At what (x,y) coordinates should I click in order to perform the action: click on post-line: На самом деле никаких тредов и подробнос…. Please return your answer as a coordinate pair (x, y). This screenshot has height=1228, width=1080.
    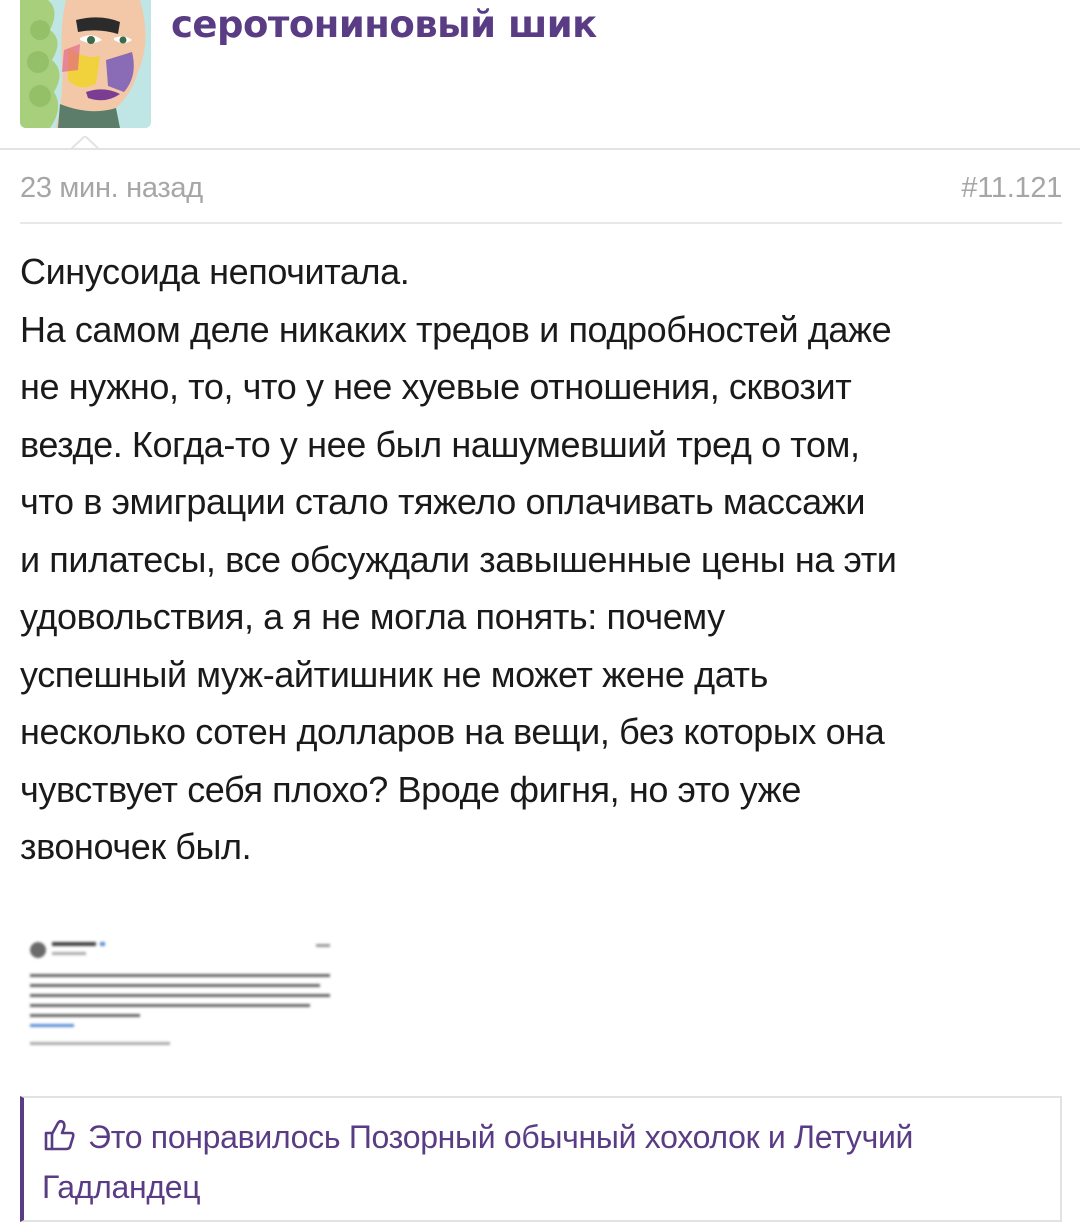
    Looking at the image, I should click on (456, 329).